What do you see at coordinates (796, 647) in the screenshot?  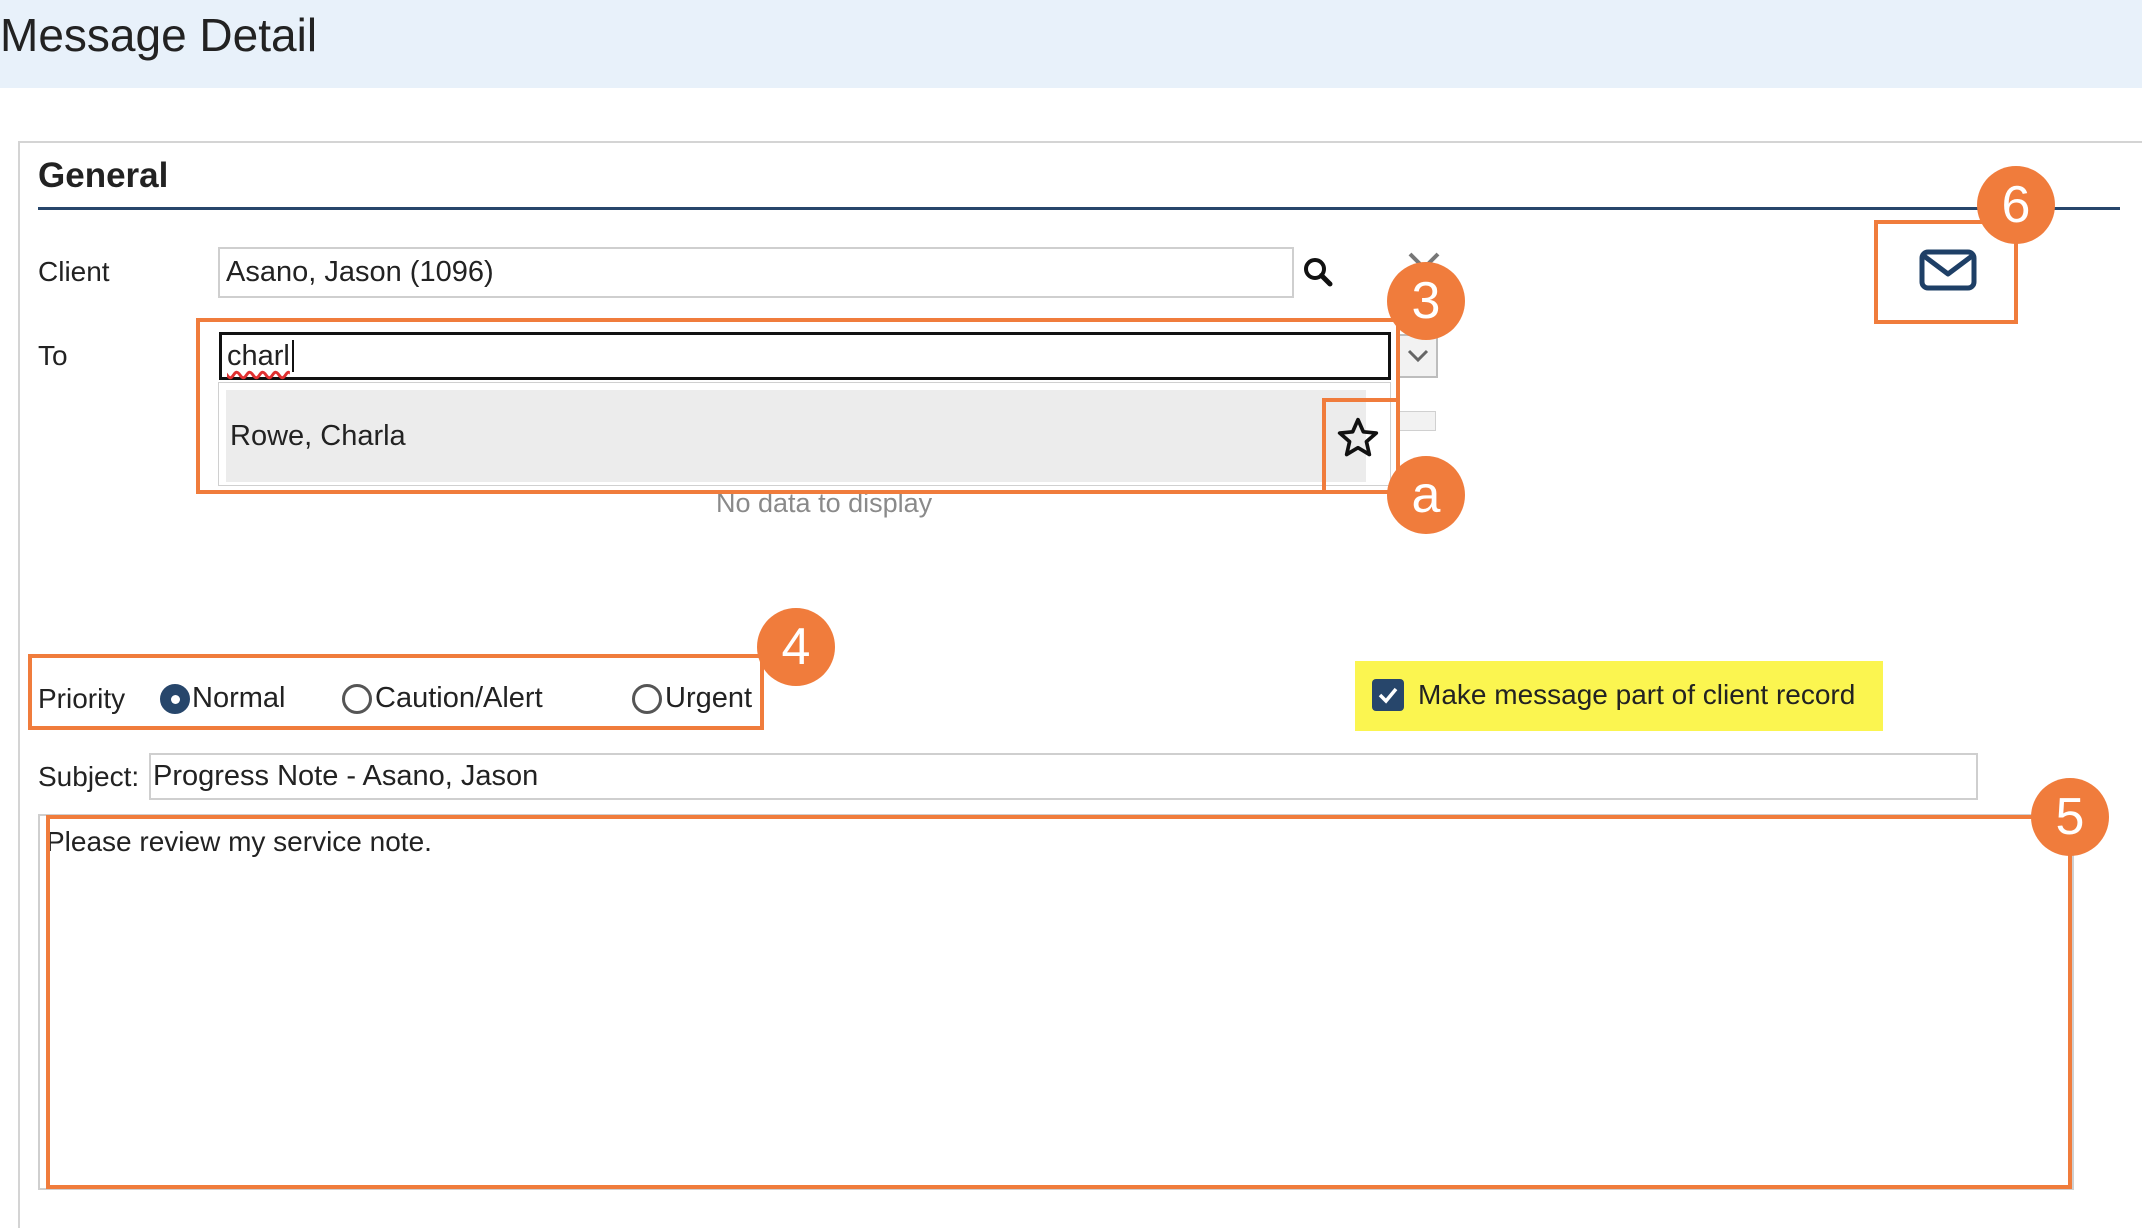 I see `callout-badge-4: 4` at bounding box center [796, 647].